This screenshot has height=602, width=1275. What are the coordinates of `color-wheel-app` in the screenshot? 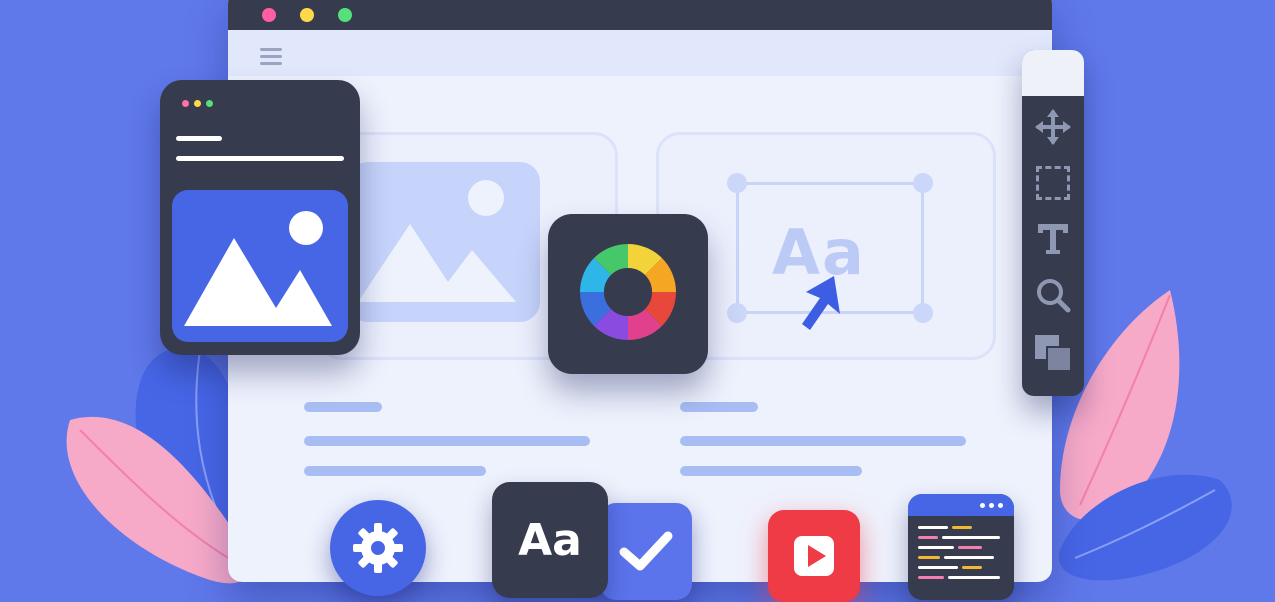 It's located at (628, 294).